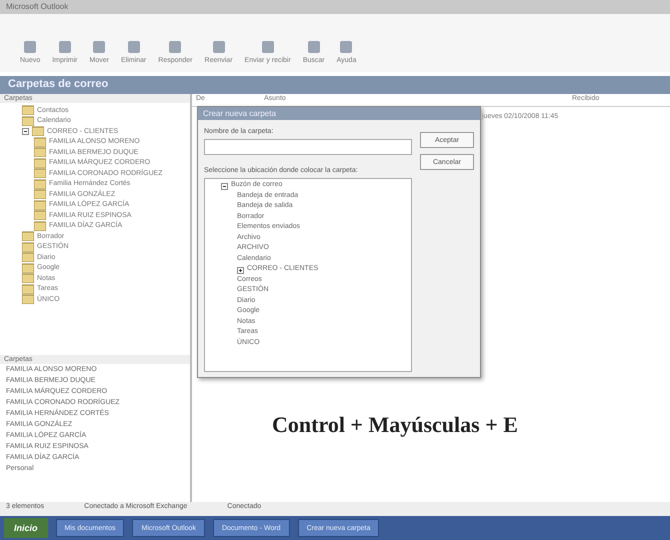  Describe the element at coordinates (26, 528) in the screenshot. I see `start-button: Inicio` at that location.